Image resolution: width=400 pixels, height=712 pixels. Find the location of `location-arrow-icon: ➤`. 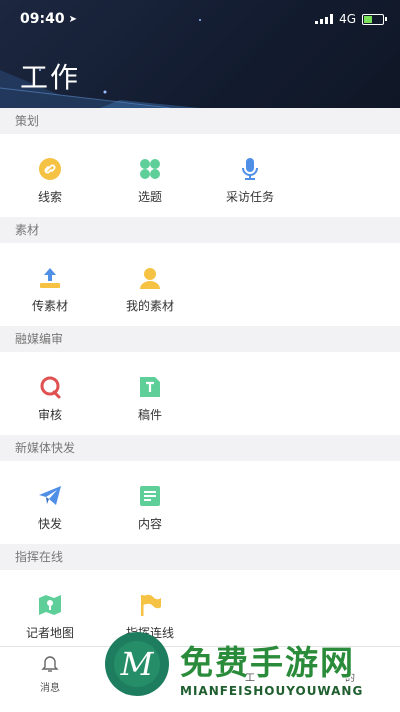

location-arrow-icon: ➤ is located at coordinates (72, 19).